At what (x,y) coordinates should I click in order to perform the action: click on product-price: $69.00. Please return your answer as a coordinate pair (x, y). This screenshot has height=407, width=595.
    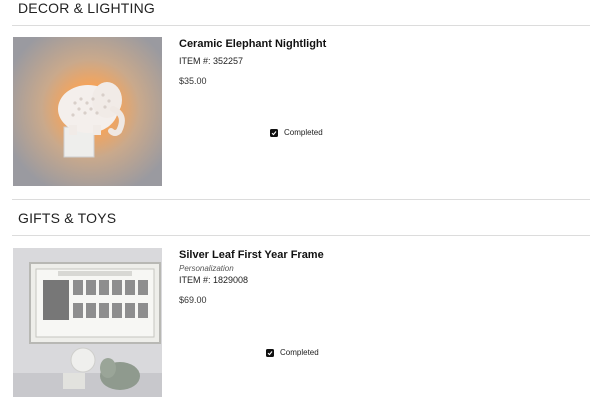
    Looking at the image, I should click on (193, 300).